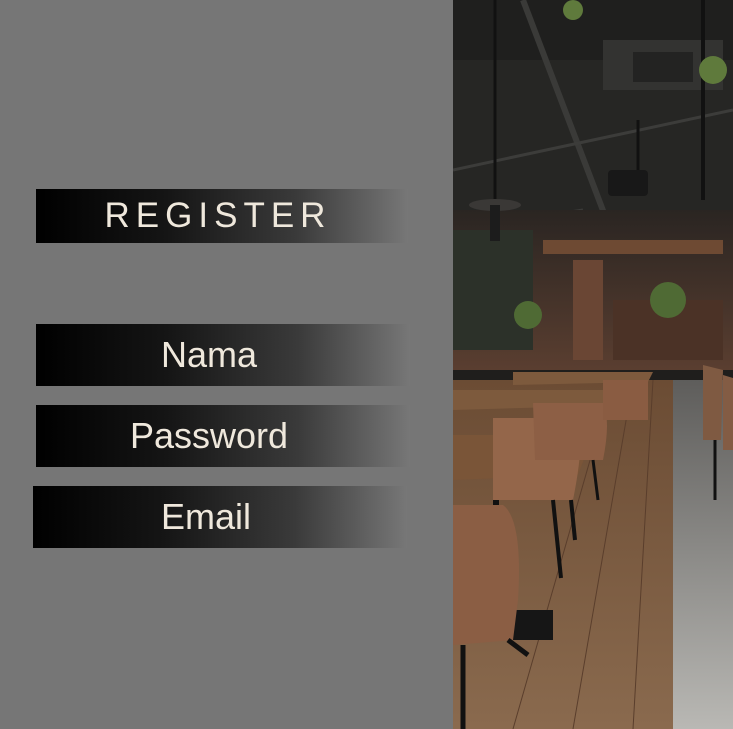 The height and width of the screenshot is (729, 733). I want to click on email-label: Email, so click(206, 516).